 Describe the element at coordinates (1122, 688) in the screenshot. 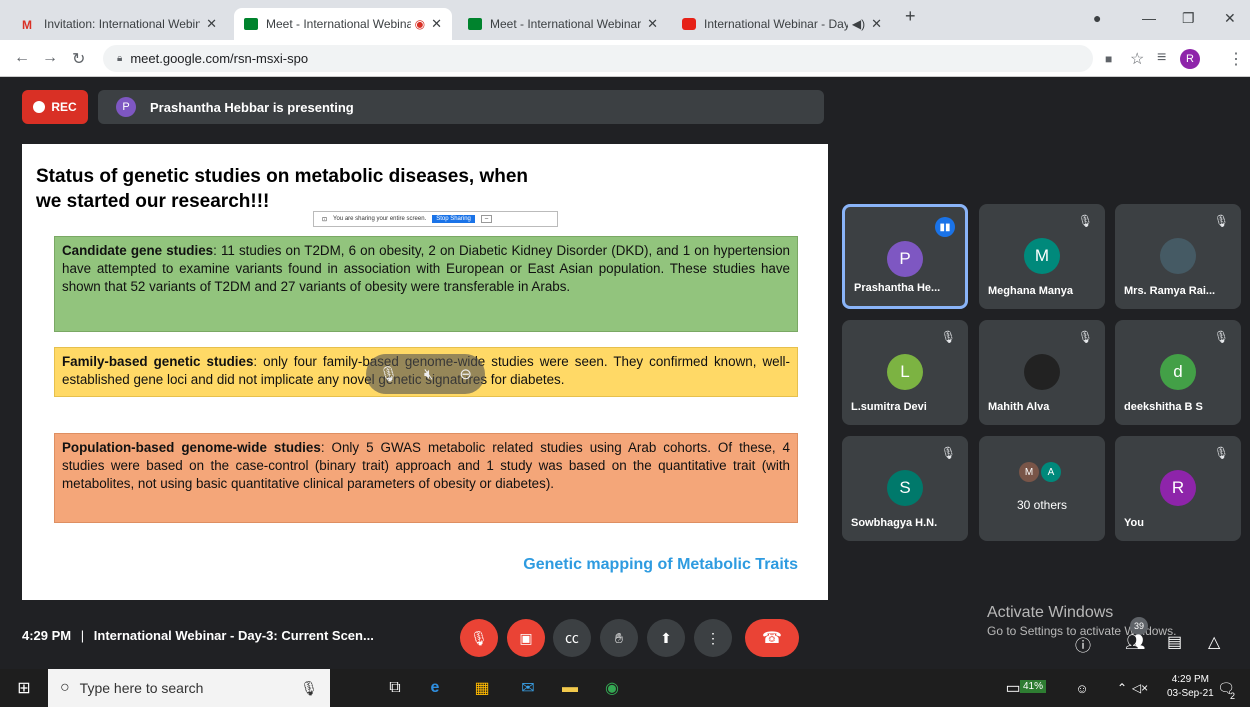

I see `chevron-up-icon: ⌃` at that location.